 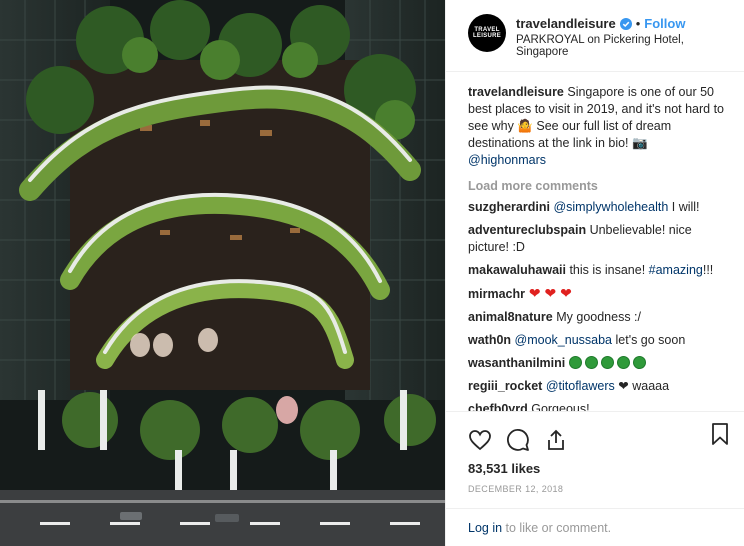 I want to click on comment-bubble-icon, so click(x=518, y=440).